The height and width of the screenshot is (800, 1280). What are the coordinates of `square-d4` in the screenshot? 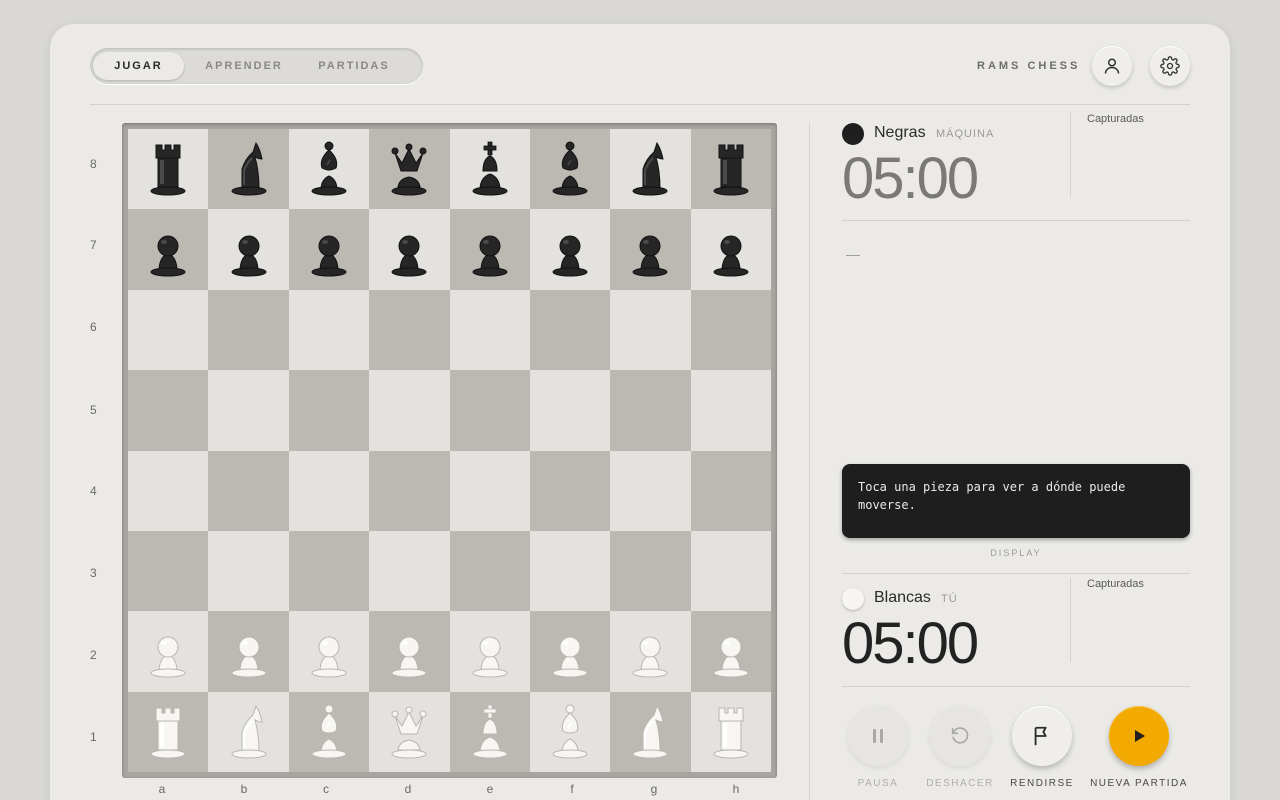 It's located at (409, 490).